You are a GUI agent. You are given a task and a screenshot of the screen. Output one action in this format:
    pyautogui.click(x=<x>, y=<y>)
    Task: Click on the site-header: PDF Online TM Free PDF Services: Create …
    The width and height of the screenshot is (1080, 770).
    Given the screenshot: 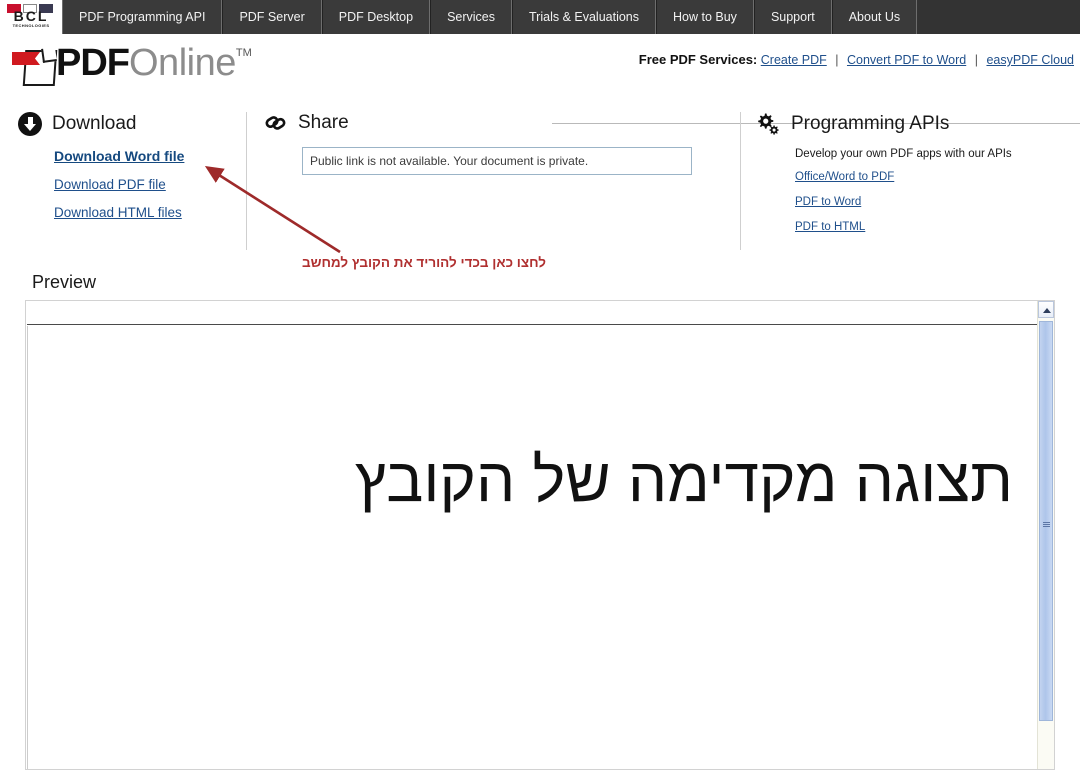 What is the action you would take?
    pyautogui.click(x=540, y=79)
    